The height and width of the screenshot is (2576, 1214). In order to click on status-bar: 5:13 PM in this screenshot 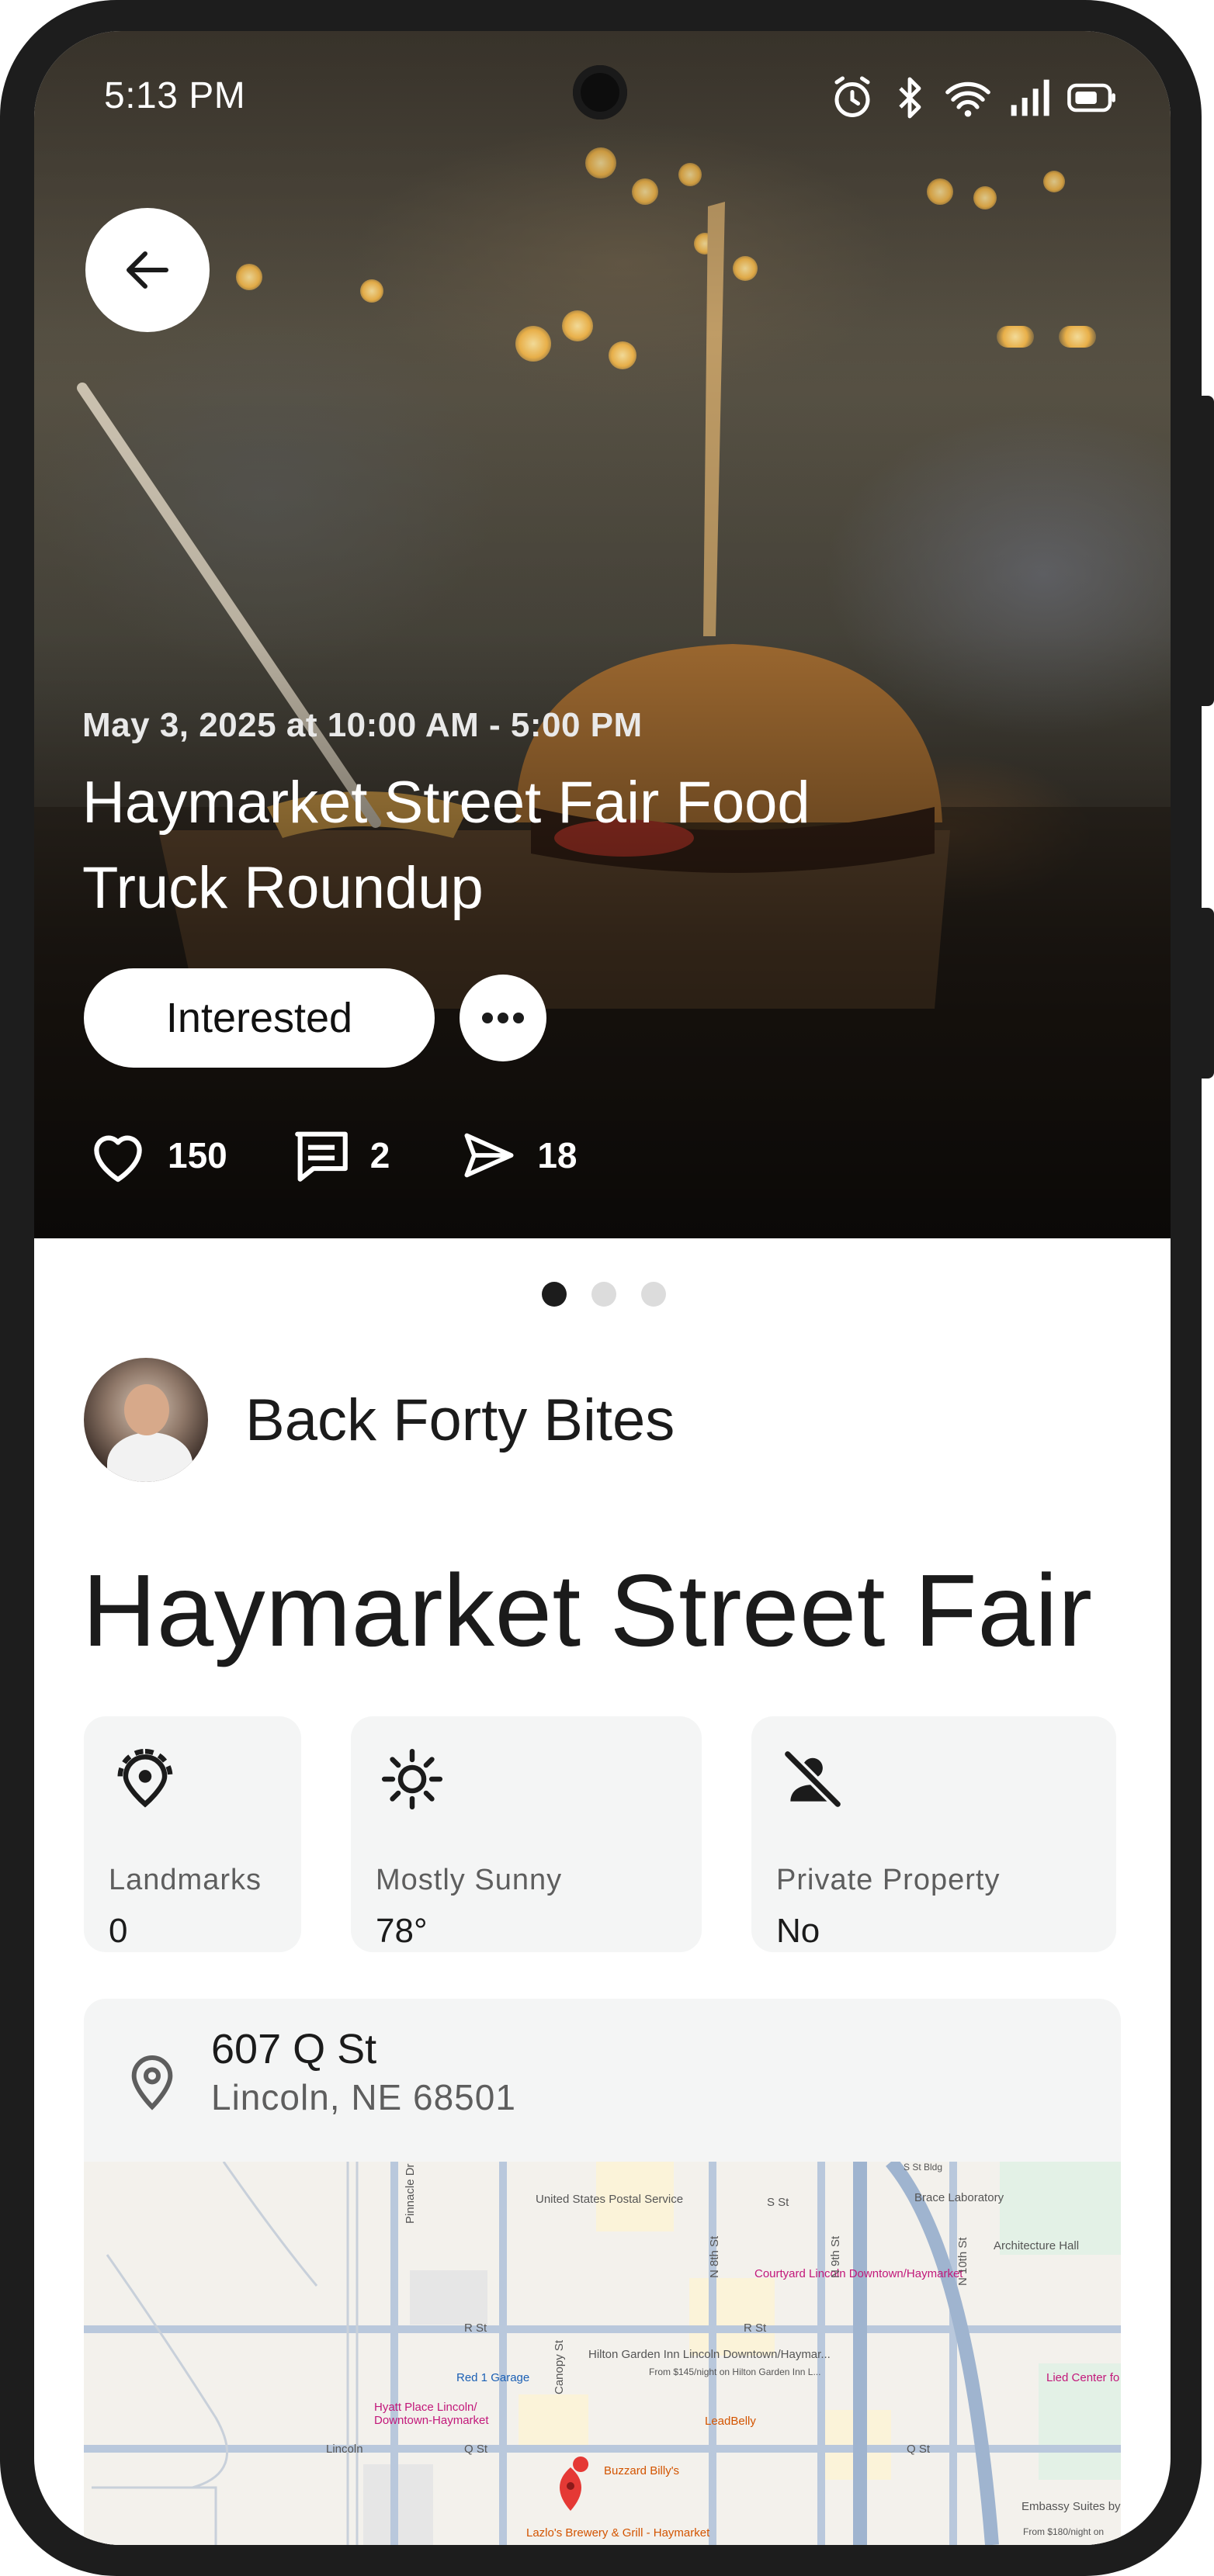, I will do `click(610, 97)`.